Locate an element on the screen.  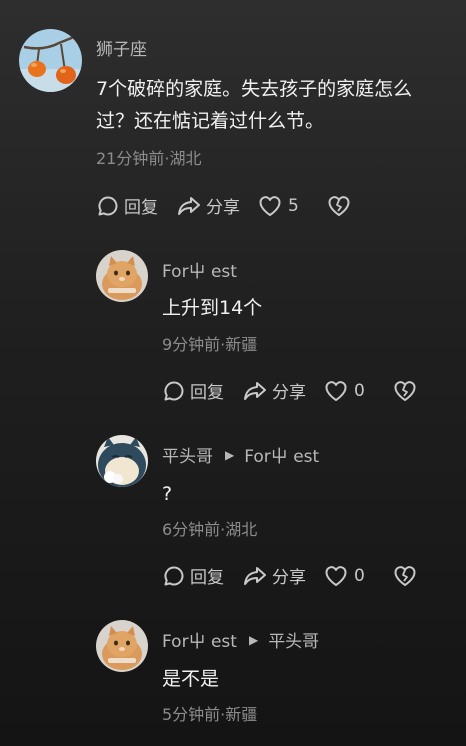
comment-content: 上升到14个 is located at coordinates (212, 308).